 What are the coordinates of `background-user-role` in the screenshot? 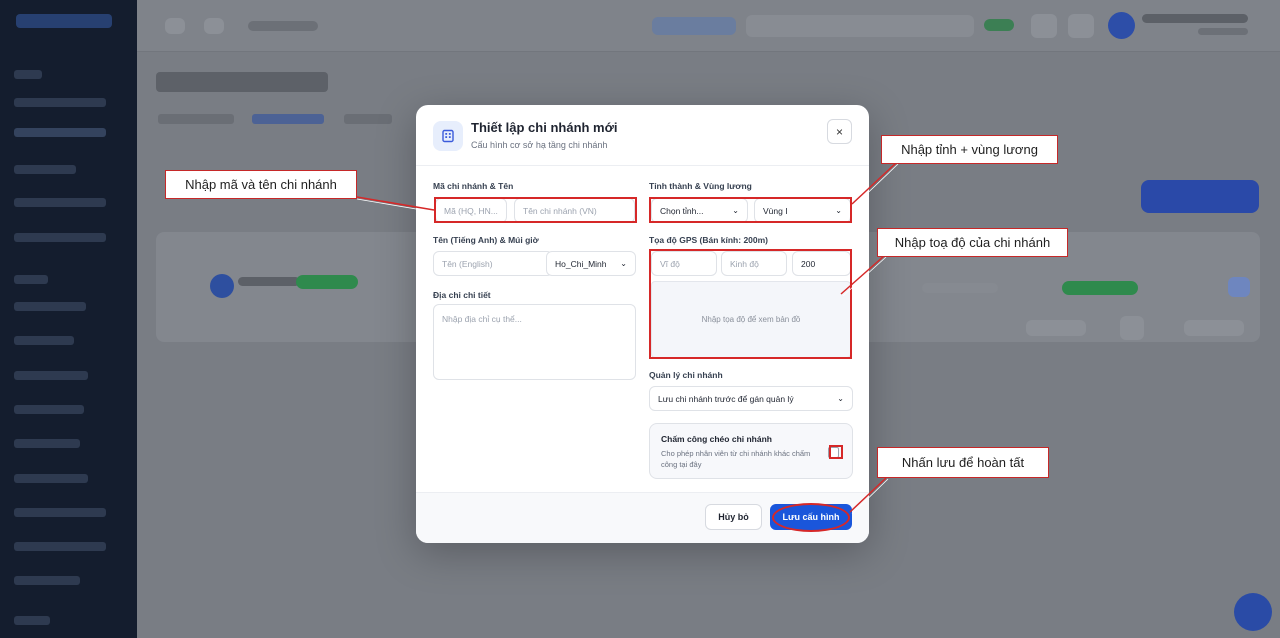 It's located at (1223, 31).